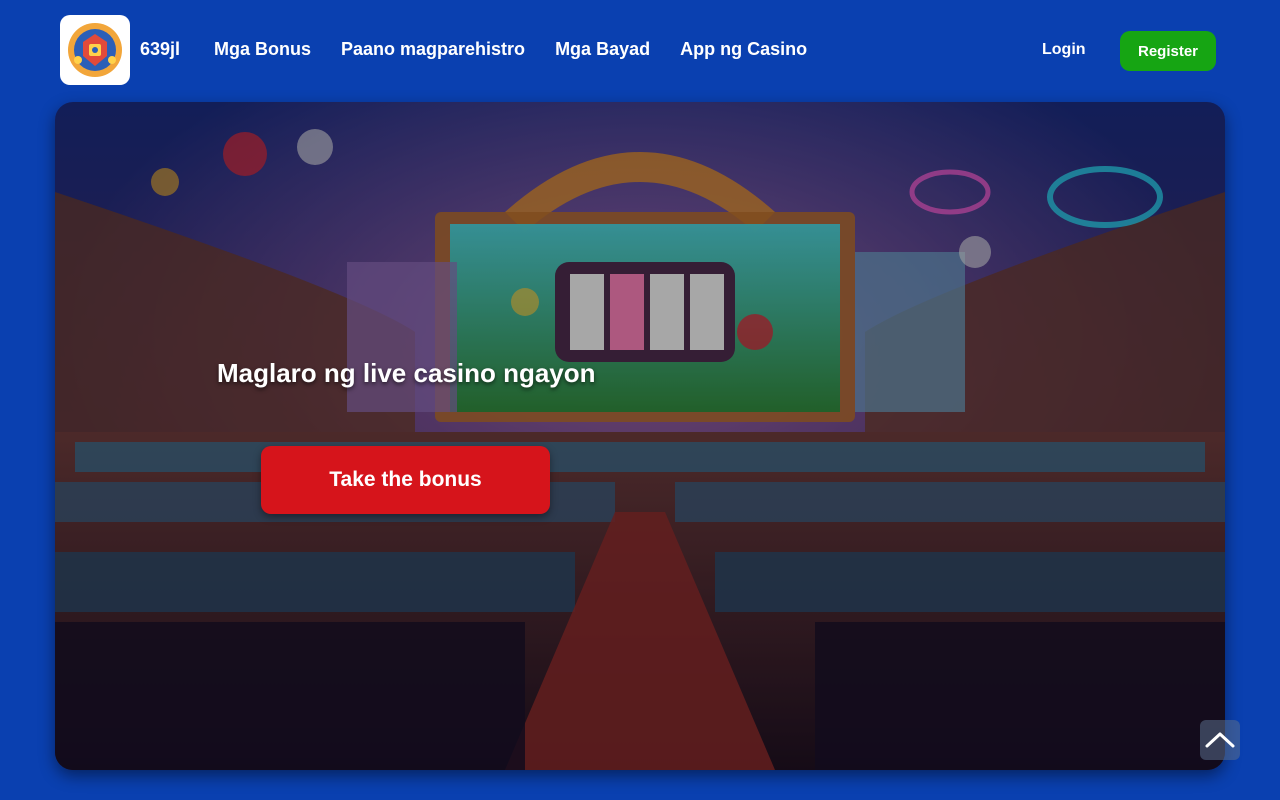 The height and width of the screenshot is (800, 1280). Describe the element at coordinates (433, 49) in the screenshot. I see `nav-item-register-guide: Paano magparehistro` at that location.